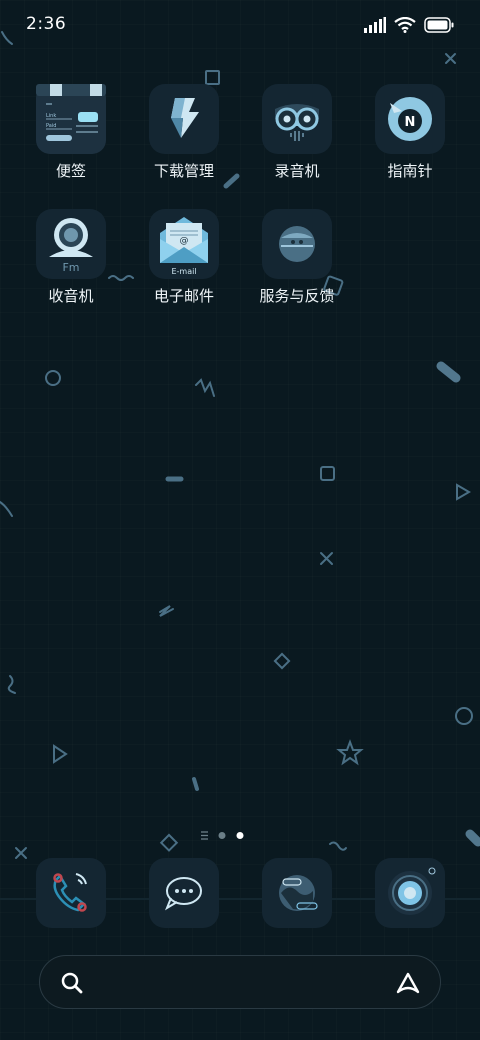  What do you see at coordinates (297, 171) in the screenshot?
I see `app-label: 录音机` at bounding box center [297, 171].